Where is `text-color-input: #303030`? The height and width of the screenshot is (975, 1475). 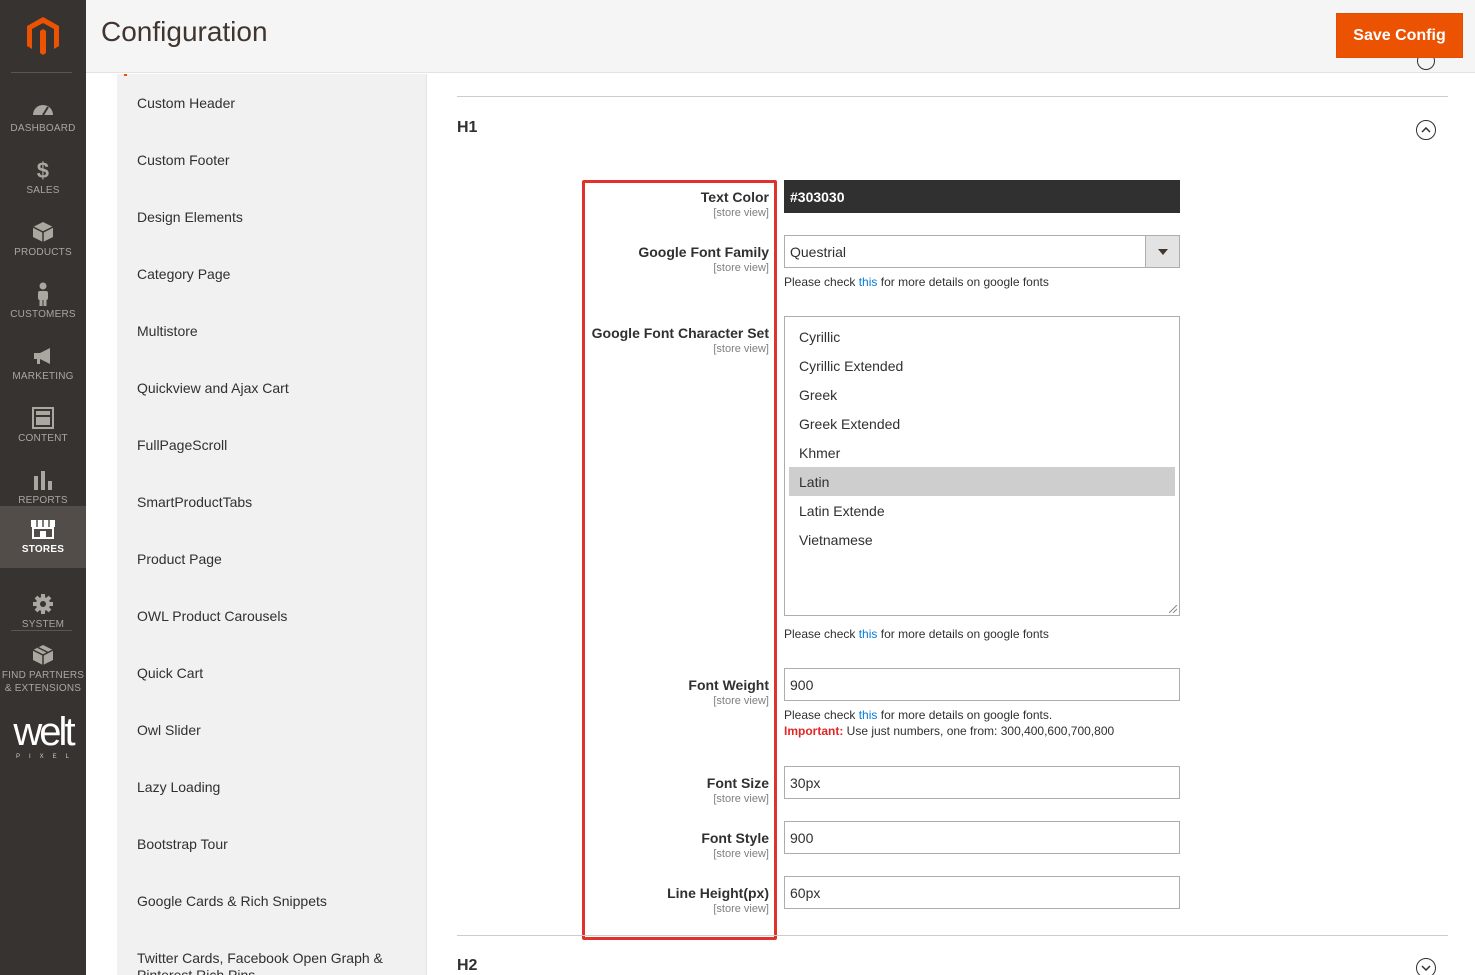 text-color-input: #303030 is located at coordinates (982, 196).